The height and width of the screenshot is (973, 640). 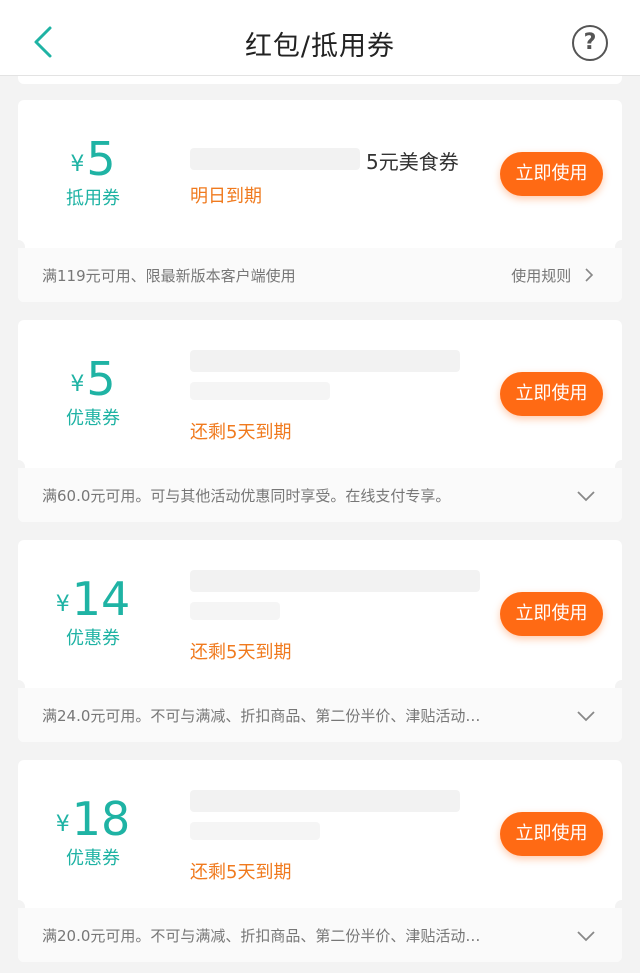 I want to click on coupon-amount: ¥18, so click(x=93, y=819).